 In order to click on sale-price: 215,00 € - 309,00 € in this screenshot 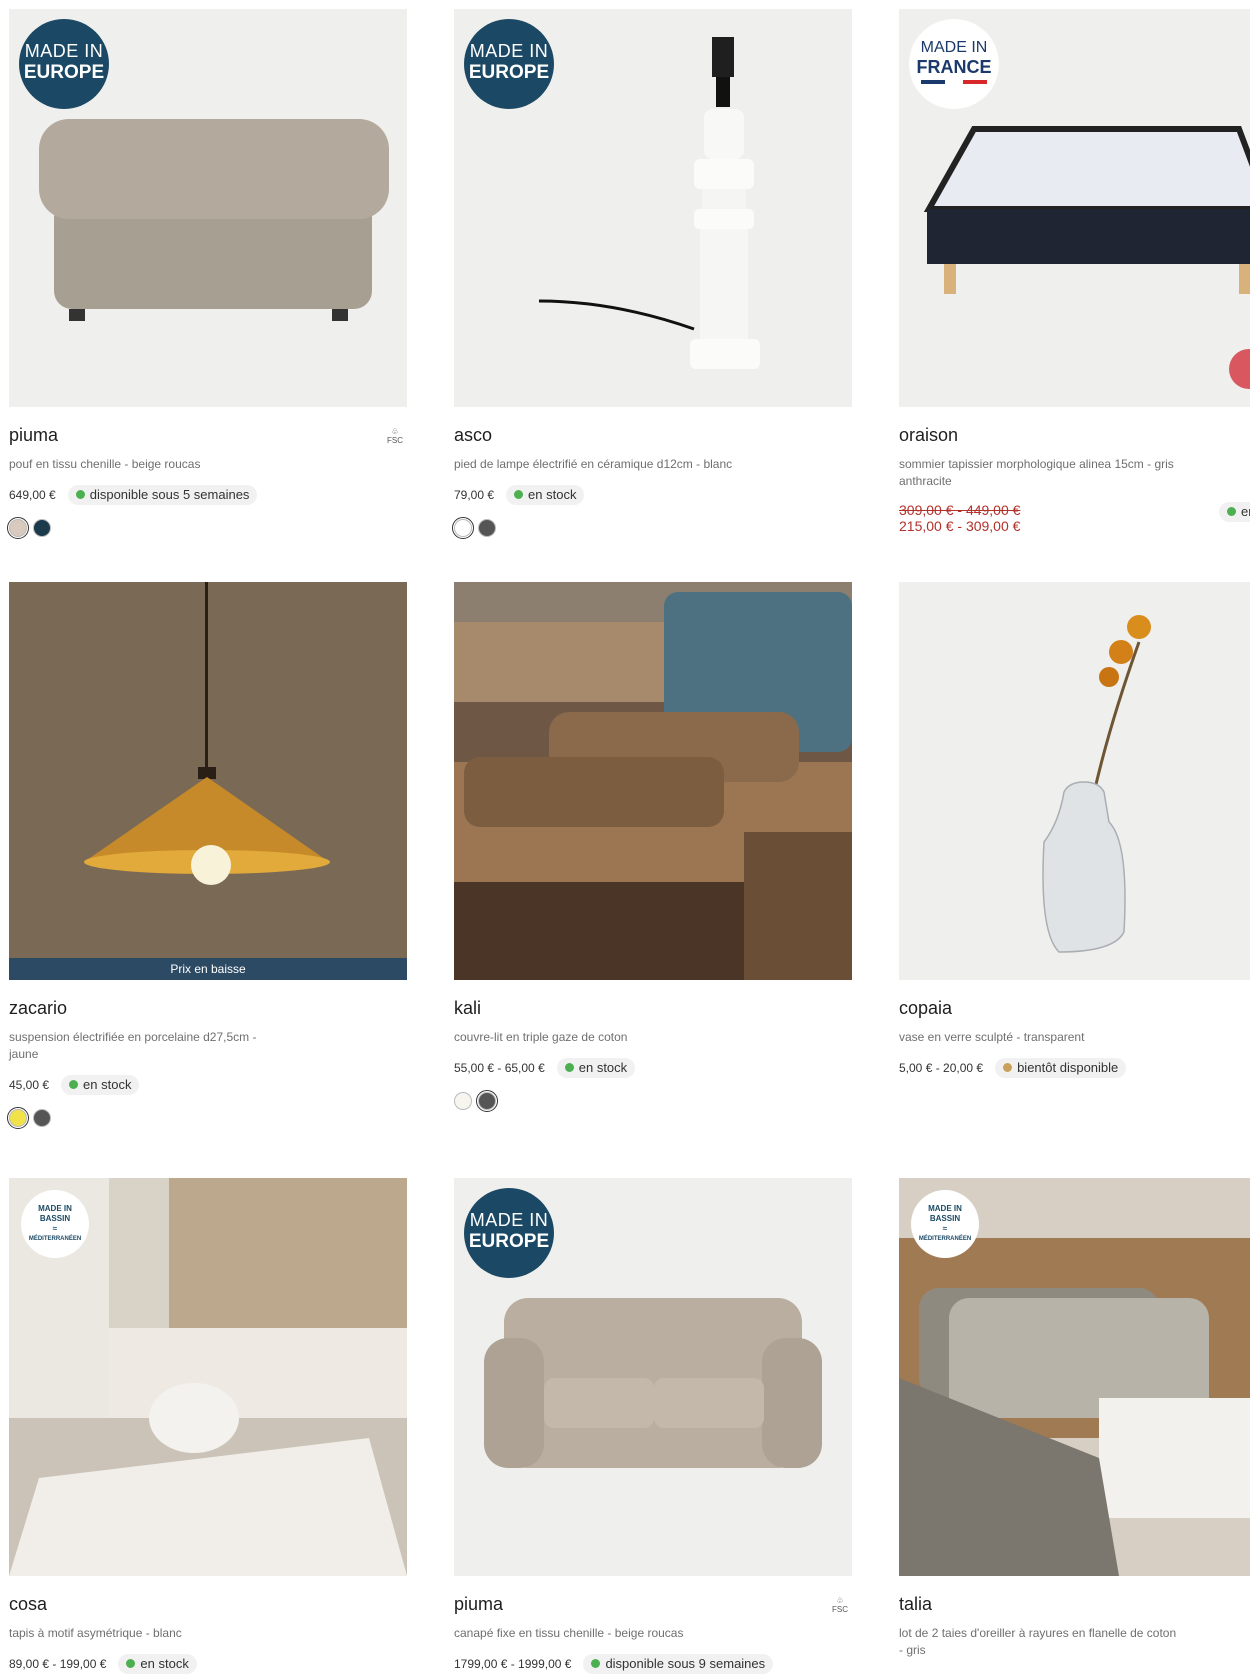, I will do `click(960, 526)`.